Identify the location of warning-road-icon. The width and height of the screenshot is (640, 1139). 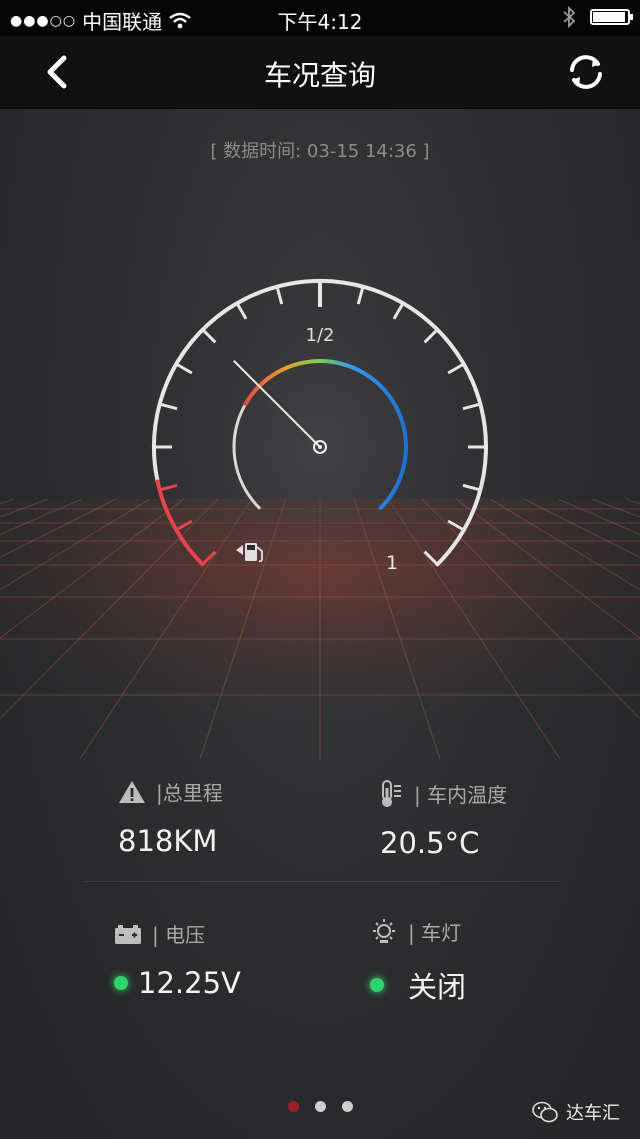
(132, 791).